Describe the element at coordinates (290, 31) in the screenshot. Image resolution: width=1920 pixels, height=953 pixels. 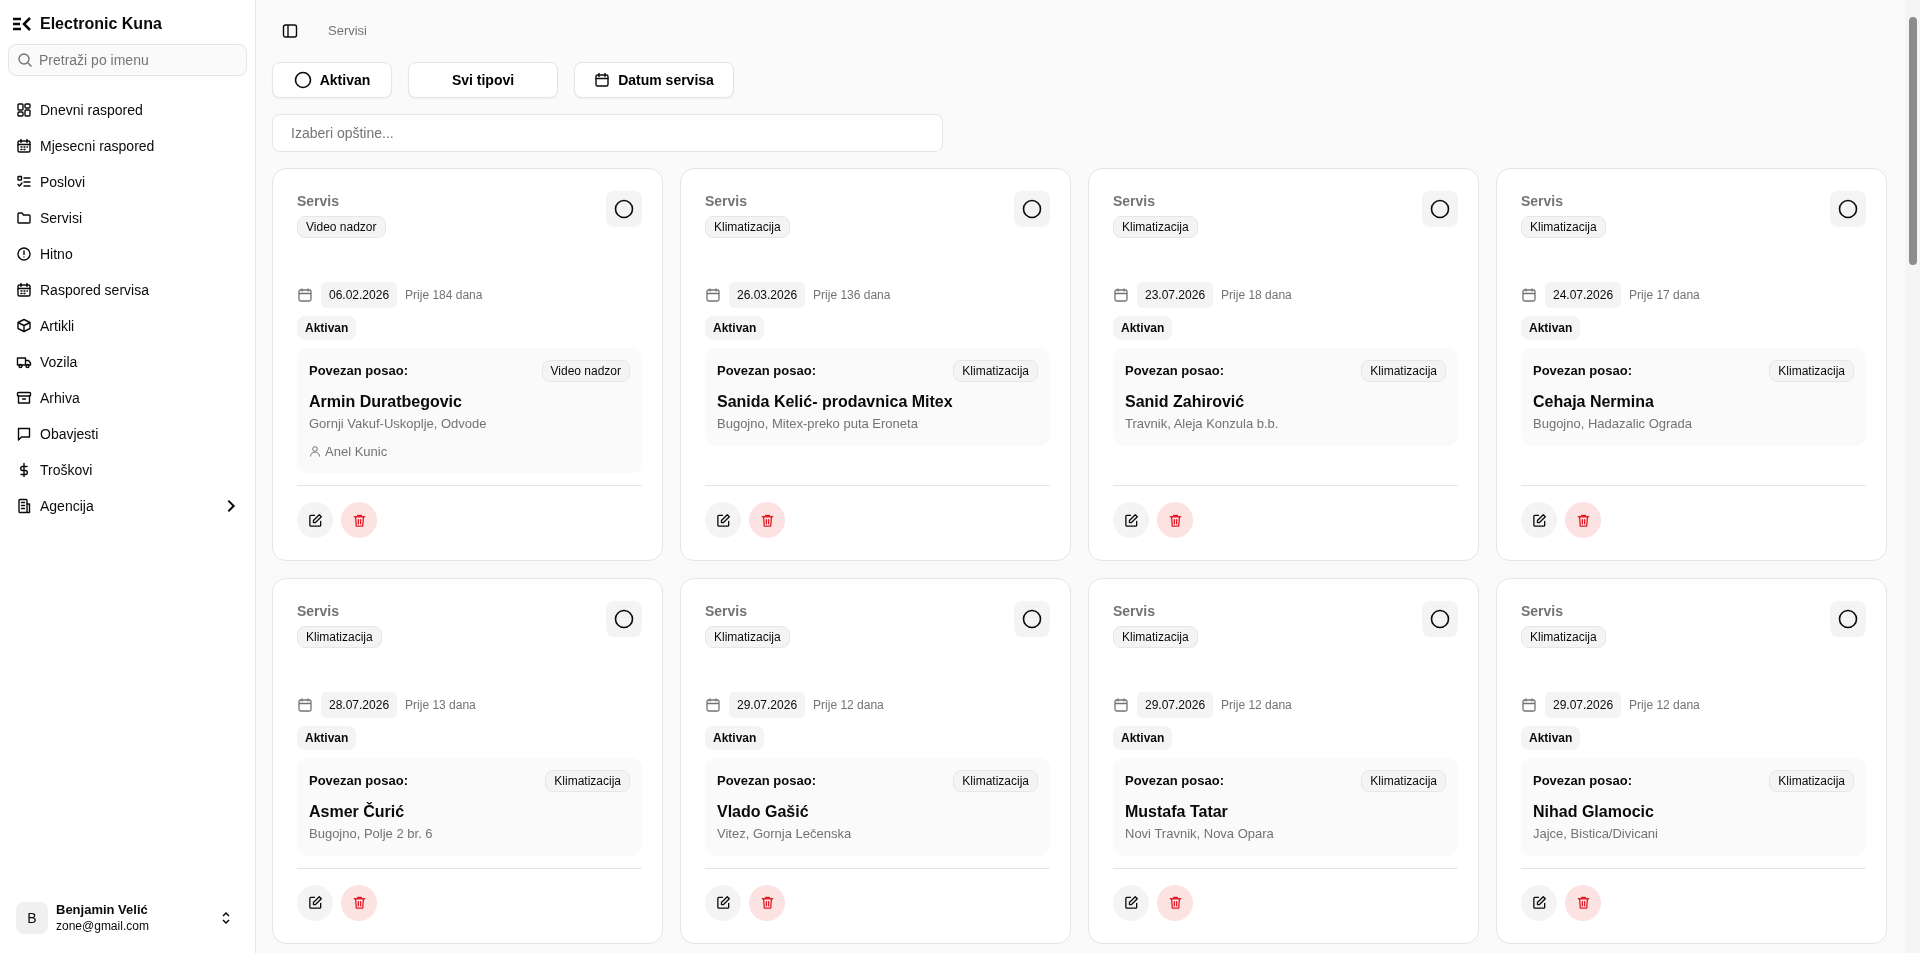
I see `sidebar-toggle-icon` at that location.